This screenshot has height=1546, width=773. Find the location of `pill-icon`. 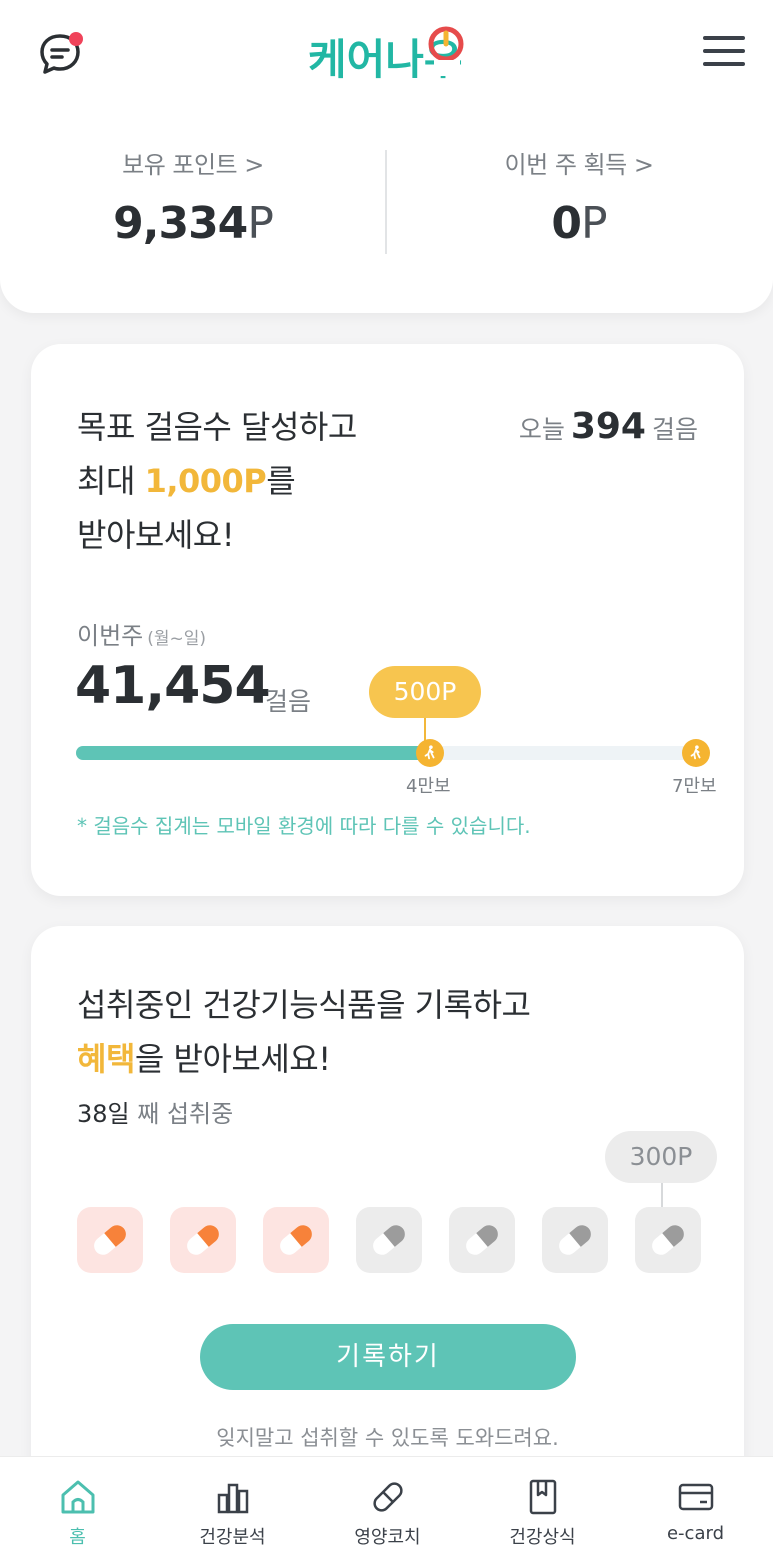

pill-icon is located at coordinates (388, 1497).